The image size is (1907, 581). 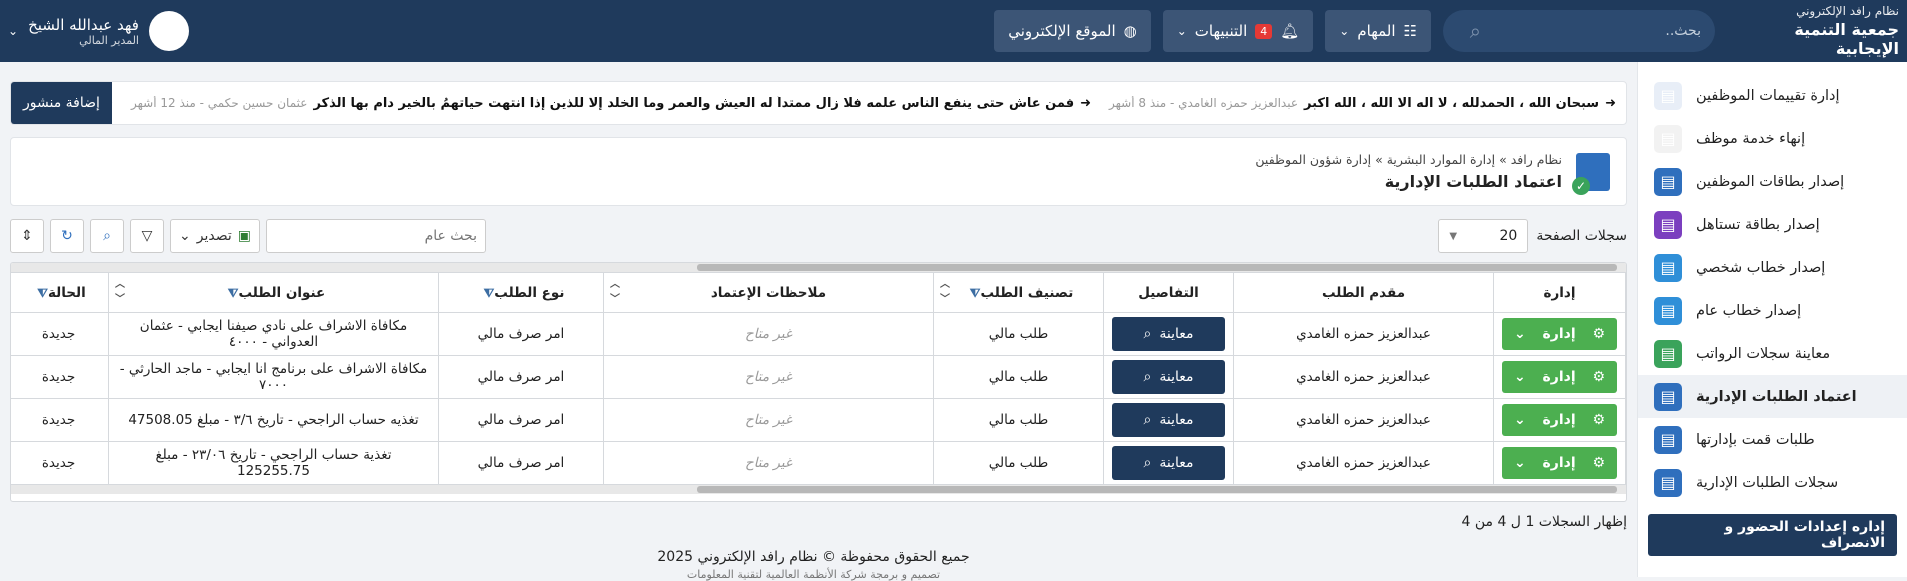 What do you see at coordinates (1755, 439) in the screenshot?
I see `sidebar-item-label: طلبات قمت بإدارتها` at bounding box center [1755, 439].